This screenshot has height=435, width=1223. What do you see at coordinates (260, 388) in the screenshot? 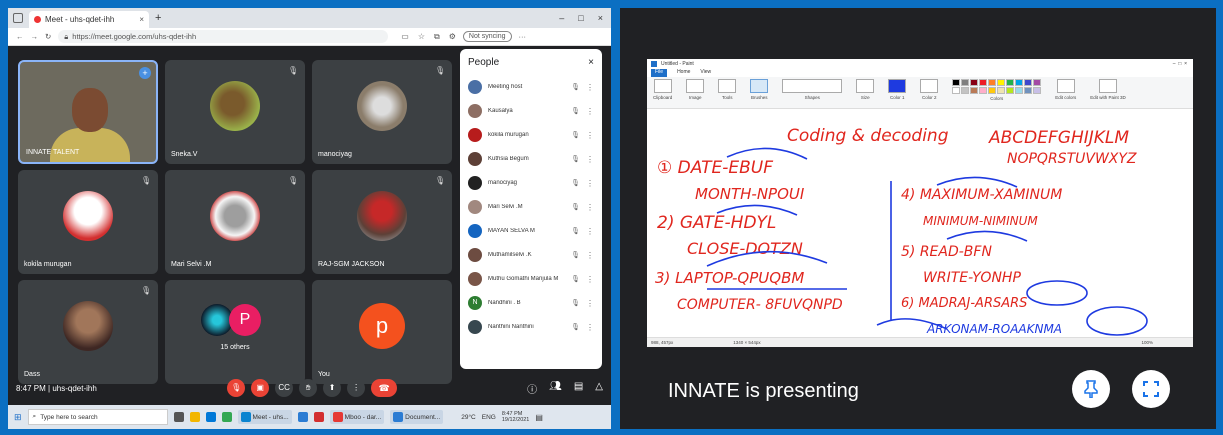
I see `camera-off-button: ▣` at bounding box center [260, 388].